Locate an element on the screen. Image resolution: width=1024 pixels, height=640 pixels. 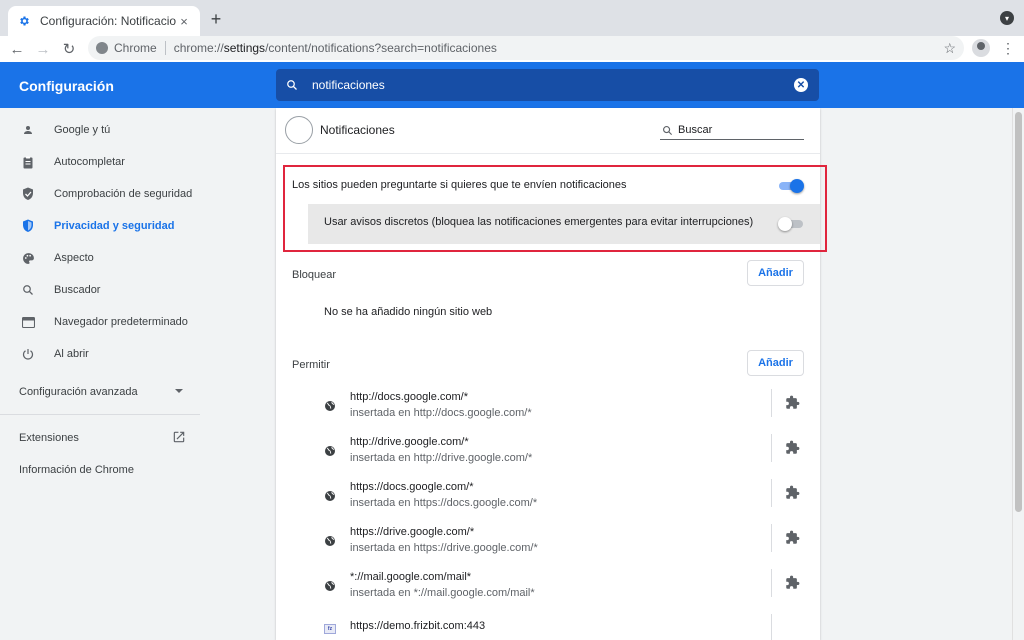
site-embedded: insertada en *://mail.google.com/mail* is located at coordinates (442, 593).